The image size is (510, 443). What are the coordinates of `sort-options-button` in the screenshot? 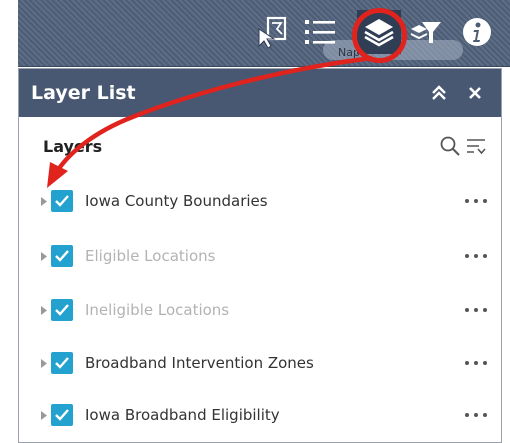 It's located at (476, 146).